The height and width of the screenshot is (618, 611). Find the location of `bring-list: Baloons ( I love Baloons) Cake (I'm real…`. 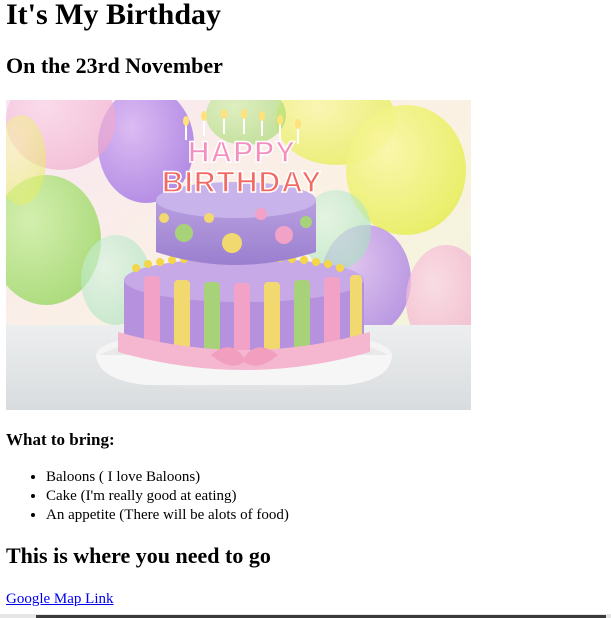

bring-list: Baloons ( I love Baloons) Cake (I'm real… is located at coordinates (147, 496).